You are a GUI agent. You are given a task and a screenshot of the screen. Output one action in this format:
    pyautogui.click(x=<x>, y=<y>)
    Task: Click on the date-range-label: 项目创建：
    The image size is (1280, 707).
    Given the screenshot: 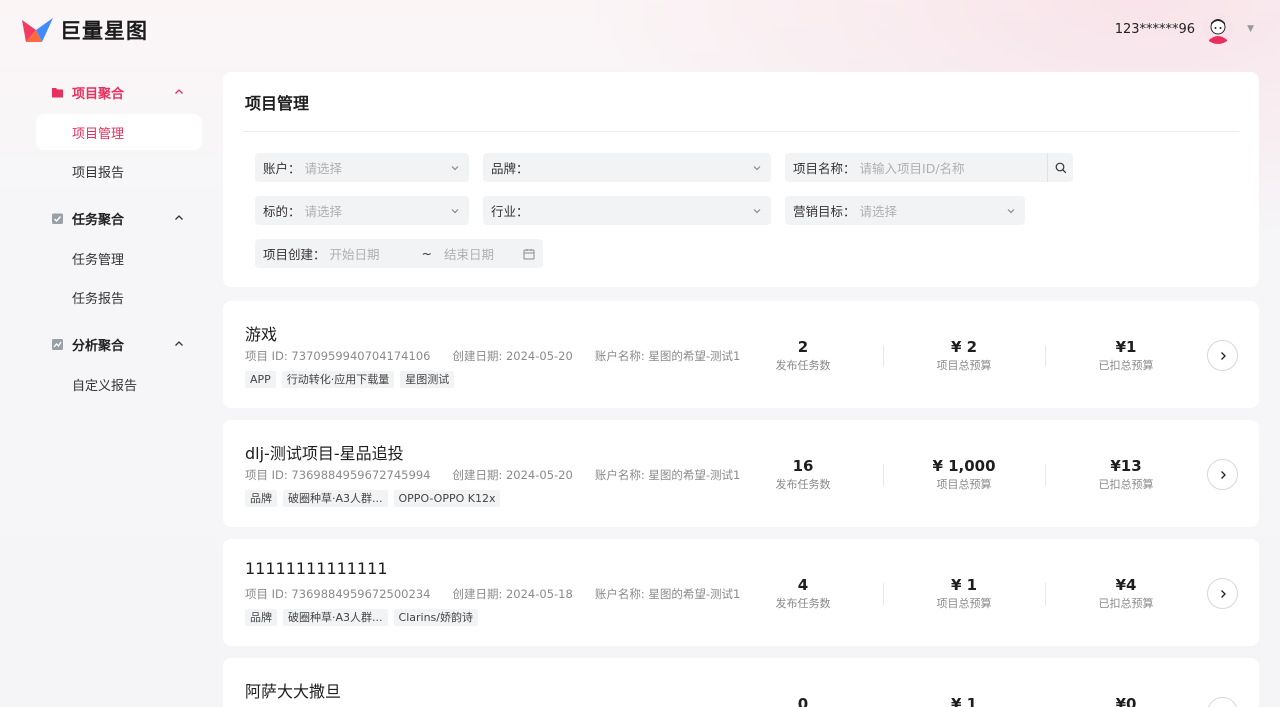 What is the action you would take?
    pyautogui.click(x=294, y=254)
    